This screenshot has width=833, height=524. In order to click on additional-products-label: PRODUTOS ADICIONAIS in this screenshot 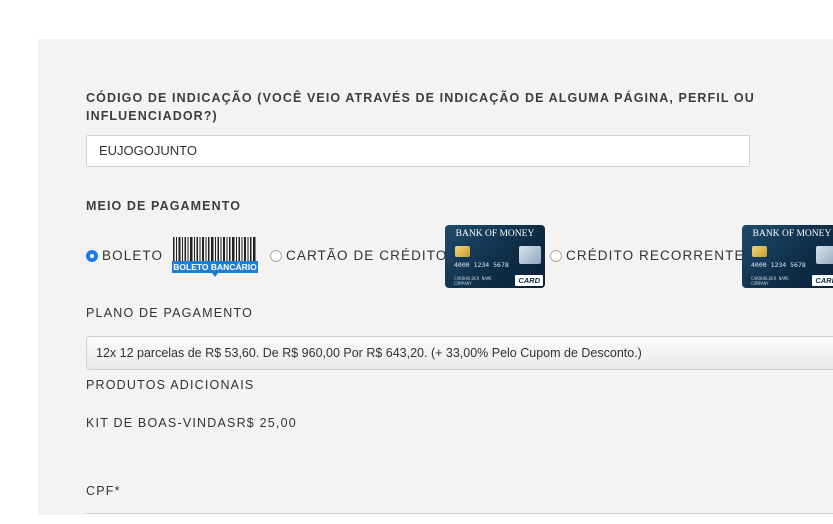, I will do `click(170, 385)`.